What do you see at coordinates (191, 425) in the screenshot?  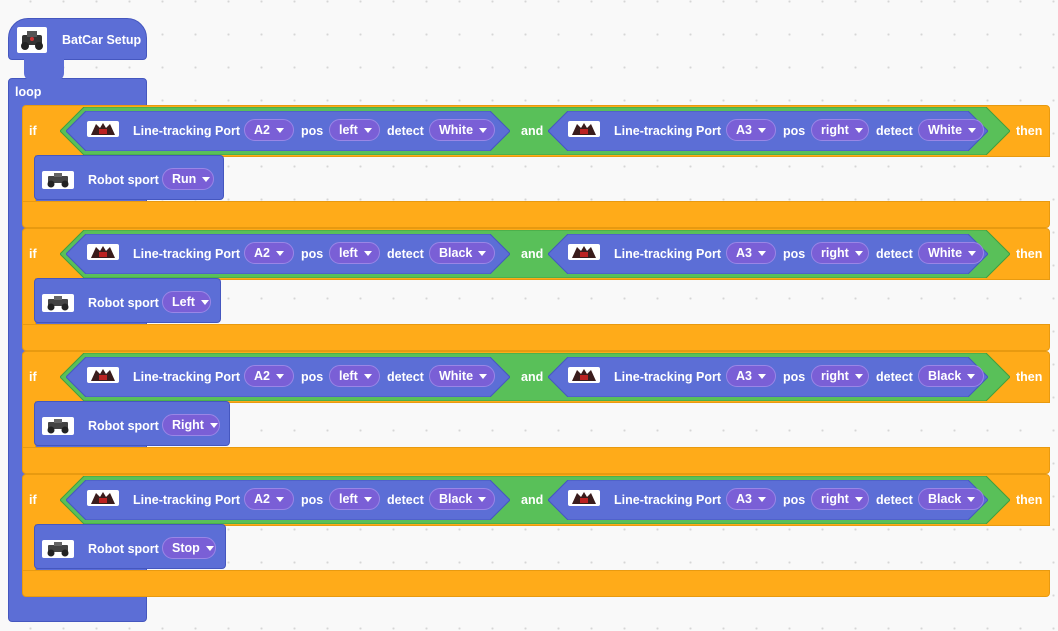 I see `robot-sport-action-dropdown: Right` at bounding box center [191, 425].